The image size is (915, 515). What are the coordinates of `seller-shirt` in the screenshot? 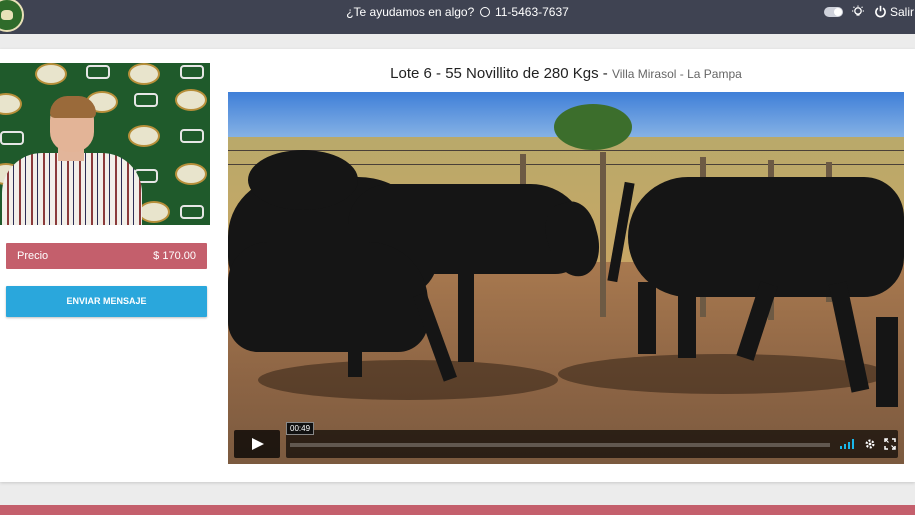 It's located at (72, 189).